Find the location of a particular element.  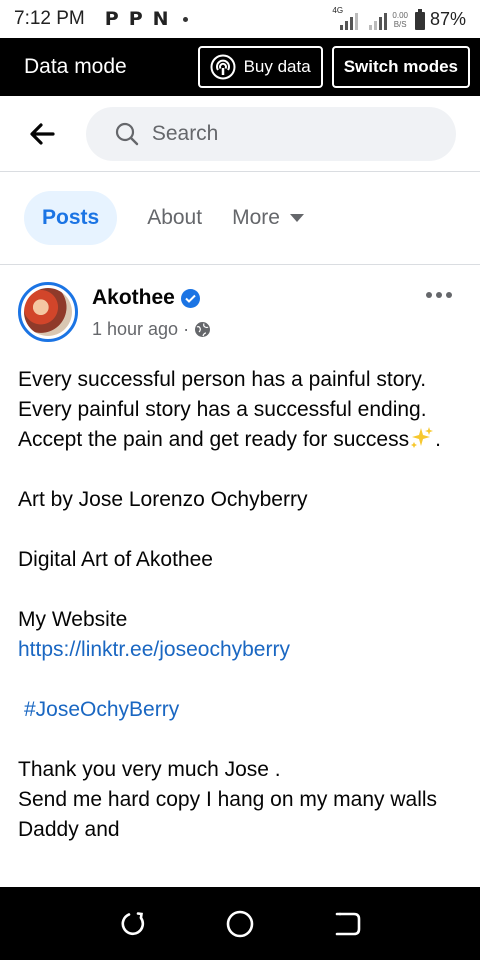

signal-icon is located at coordinates (378, 21).